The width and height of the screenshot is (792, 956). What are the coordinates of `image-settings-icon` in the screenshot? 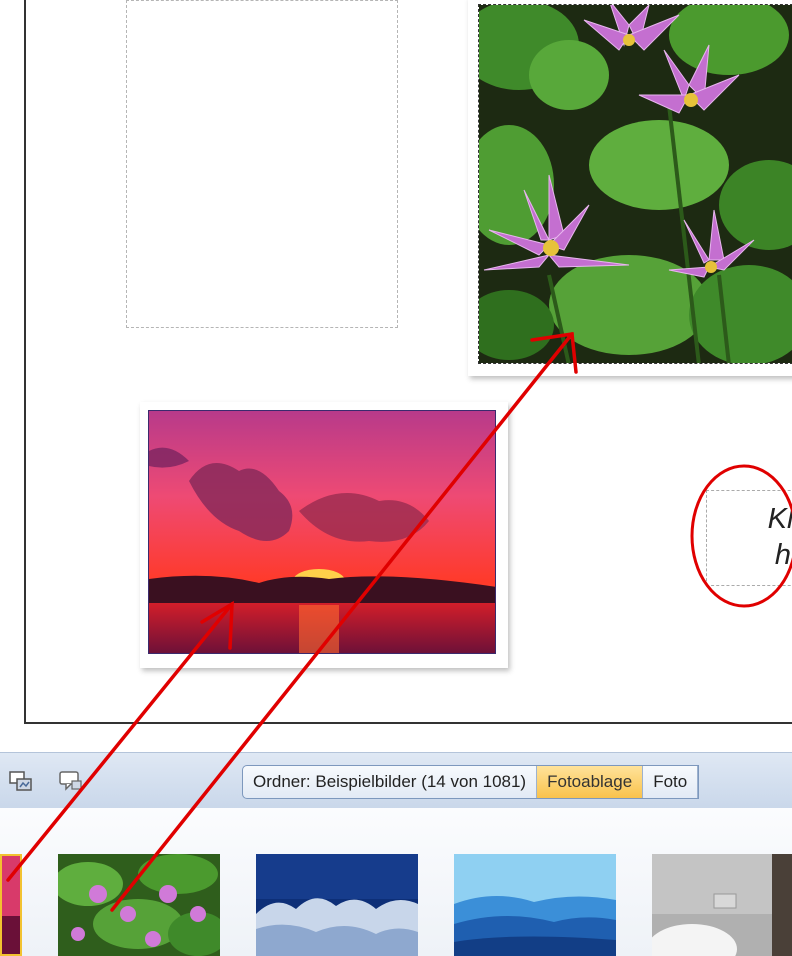 It's located at (21, 781).